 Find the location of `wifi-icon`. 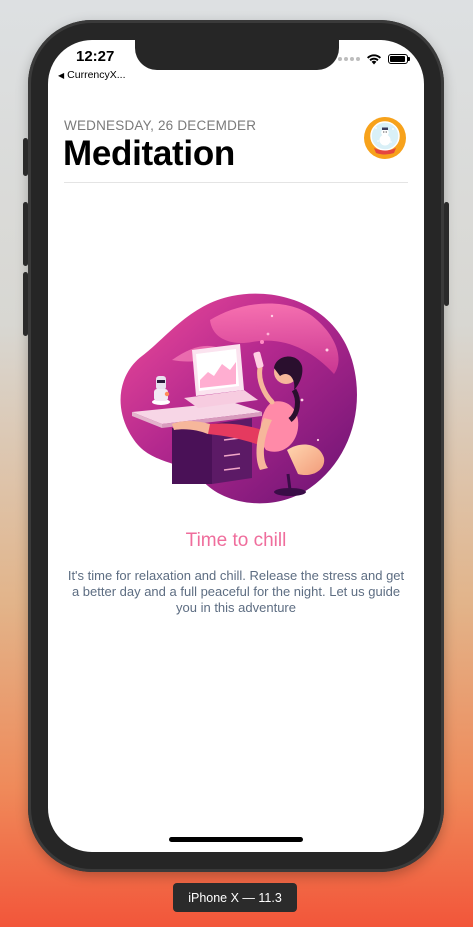

wifi-icon is located at coordinates (374, 59).